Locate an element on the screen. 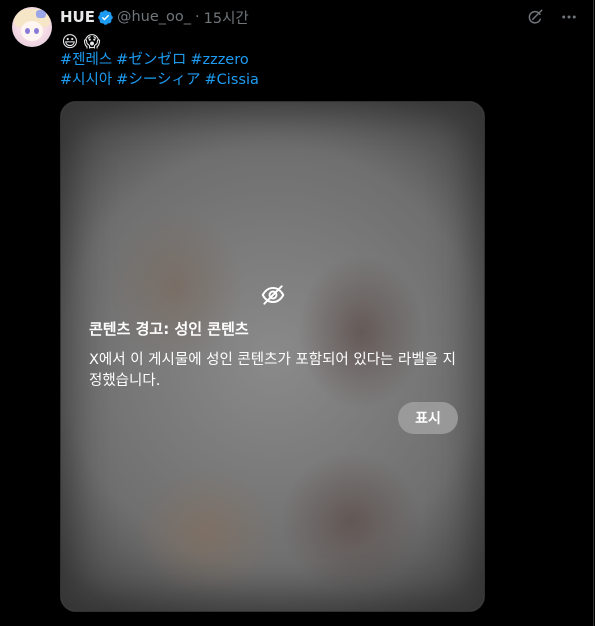  grok-icon is located at coordinates (535, 17).